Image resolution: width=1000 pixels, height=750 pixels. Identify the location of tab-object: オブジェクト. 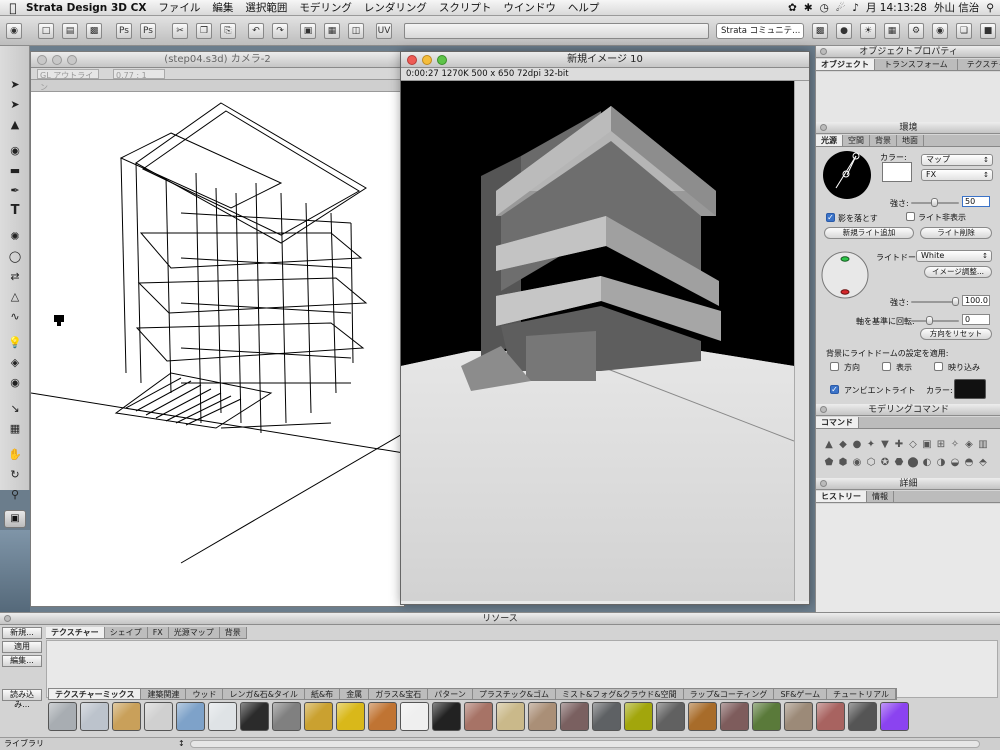
(845, 64).